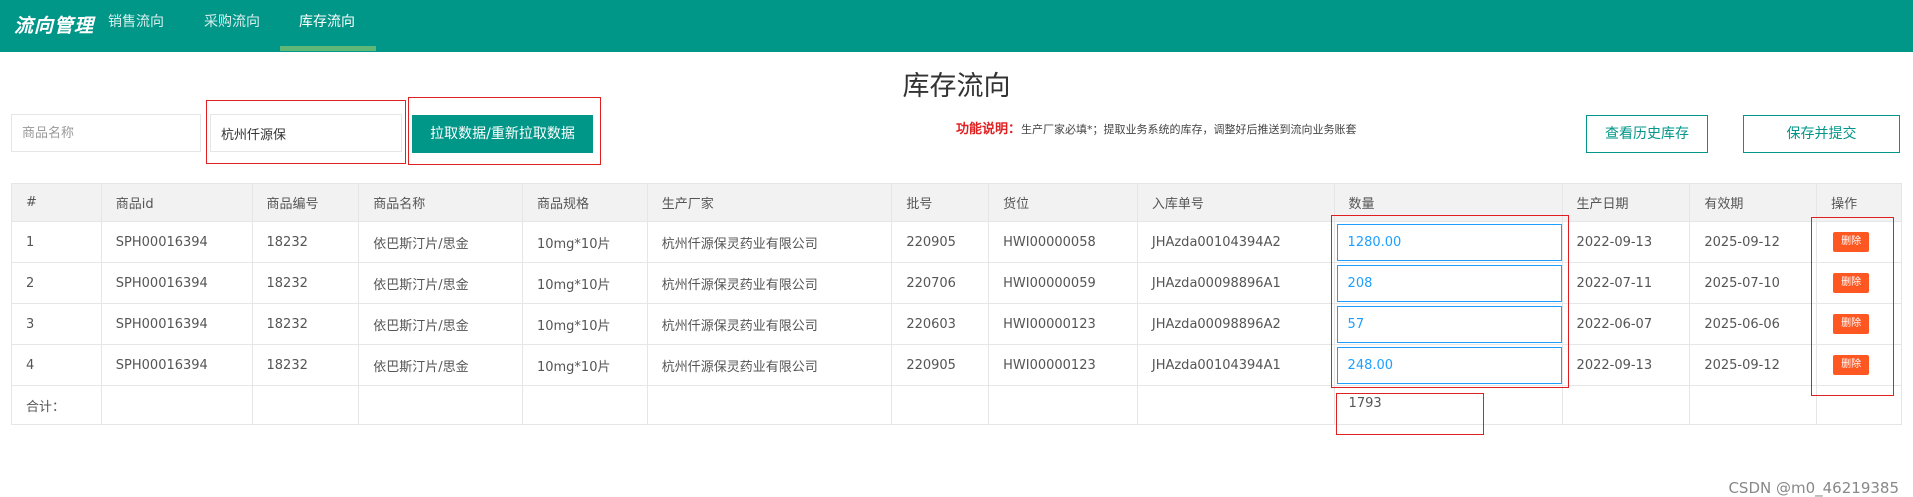  What do you see at coordinates (1626, 202) in the screenshot?
I see `col-header-mfg-date: 生产日期` at bounding box center [1626, 202].